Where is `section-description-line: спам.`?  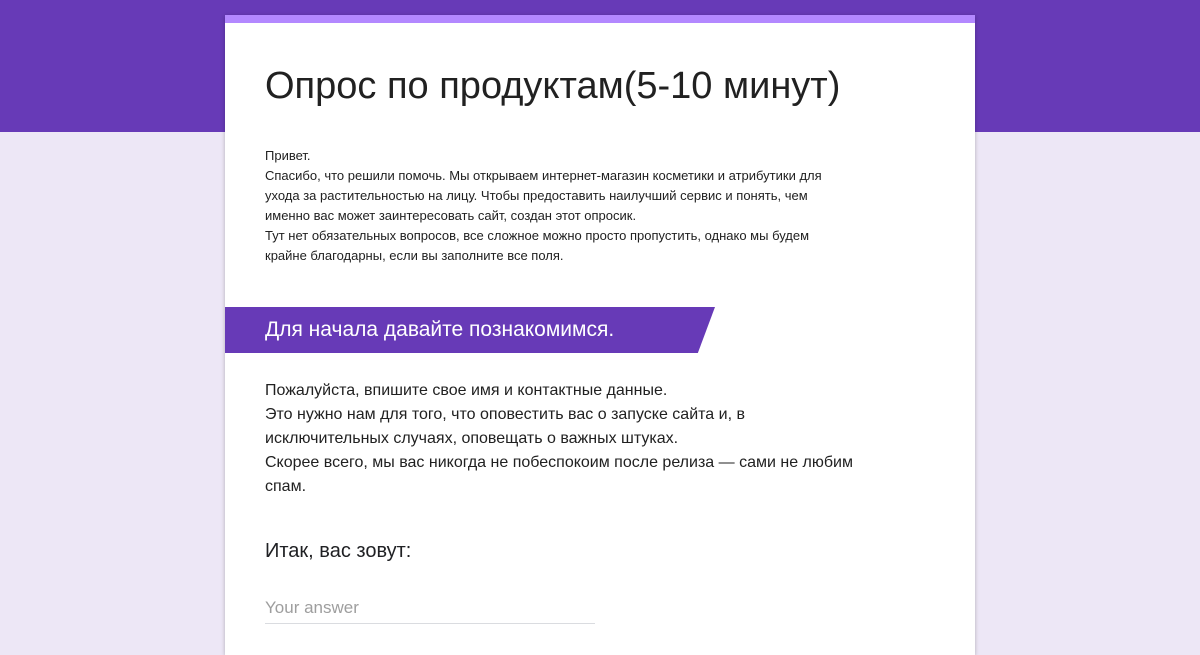 section-description-line: спам. is located at coordinates (286, 486).